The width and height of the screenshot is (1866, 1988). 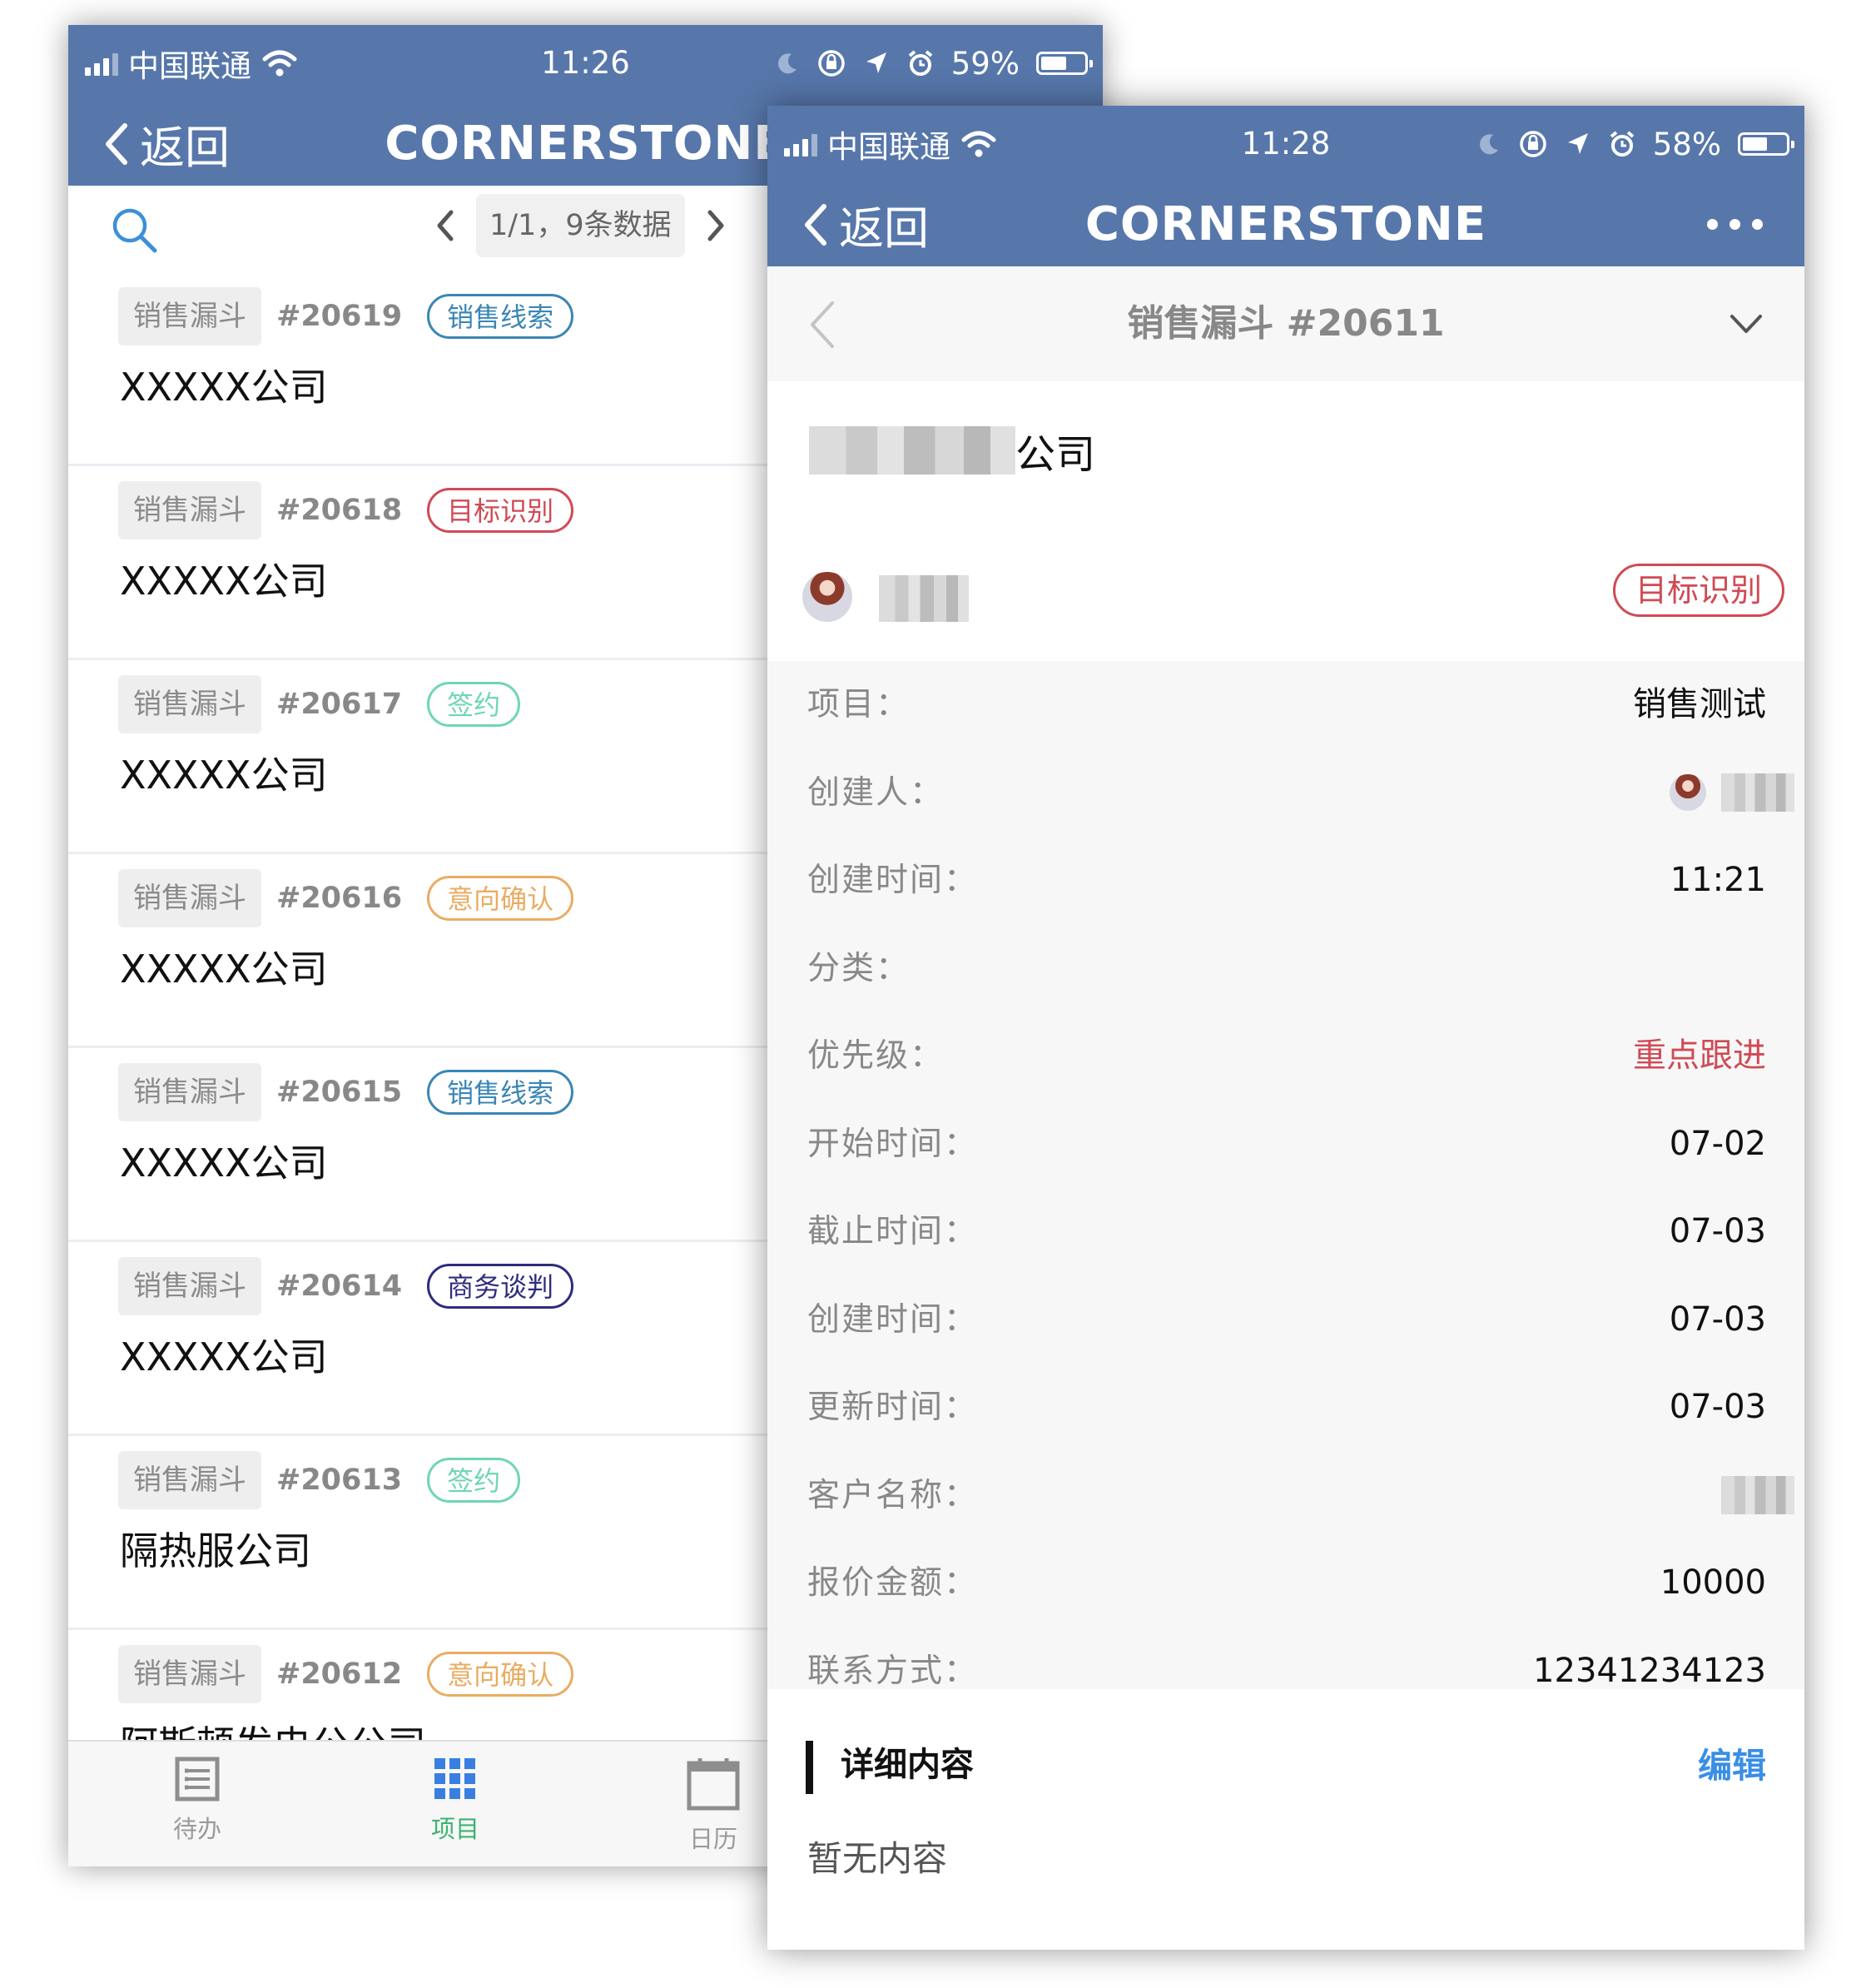 I want to click on redacted-owner, so click(x=924, y=598).